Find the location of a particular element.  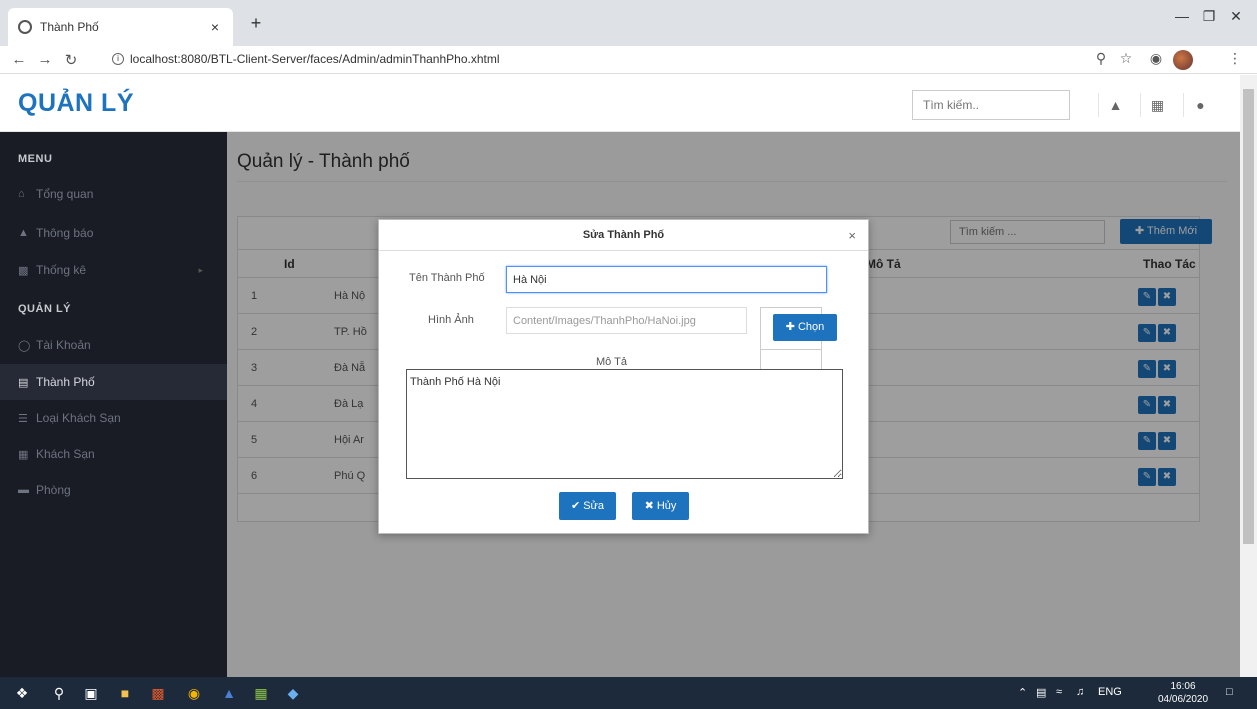

battery-icon: ▤ is located at coordinates (1041, 692).